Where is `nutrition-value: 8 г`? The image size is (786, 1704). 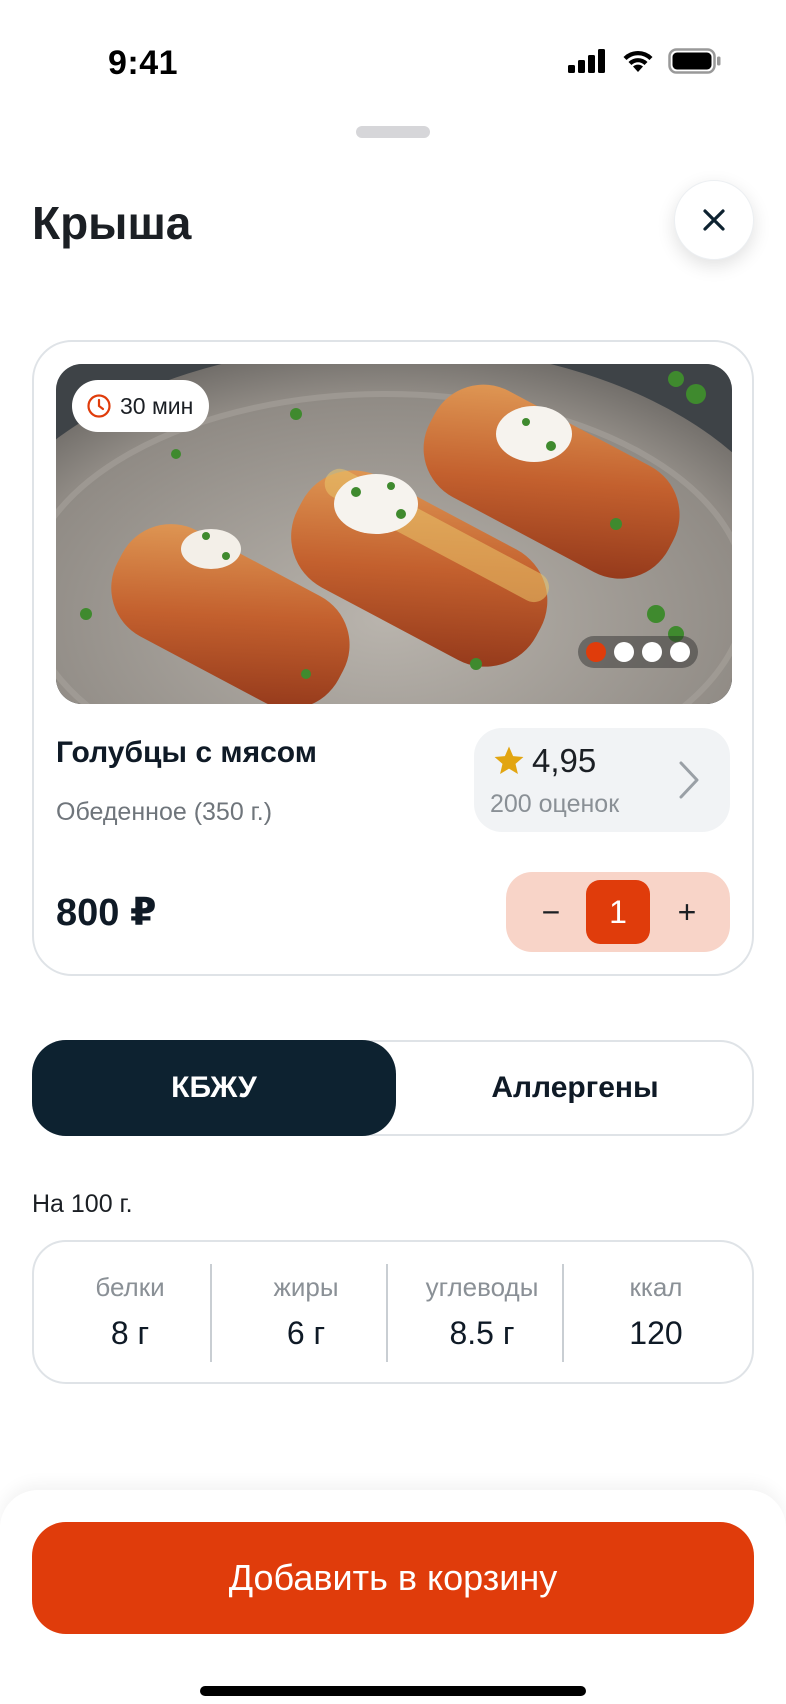
nutrition-value: 8 г is located at coordinates (130, 1333).